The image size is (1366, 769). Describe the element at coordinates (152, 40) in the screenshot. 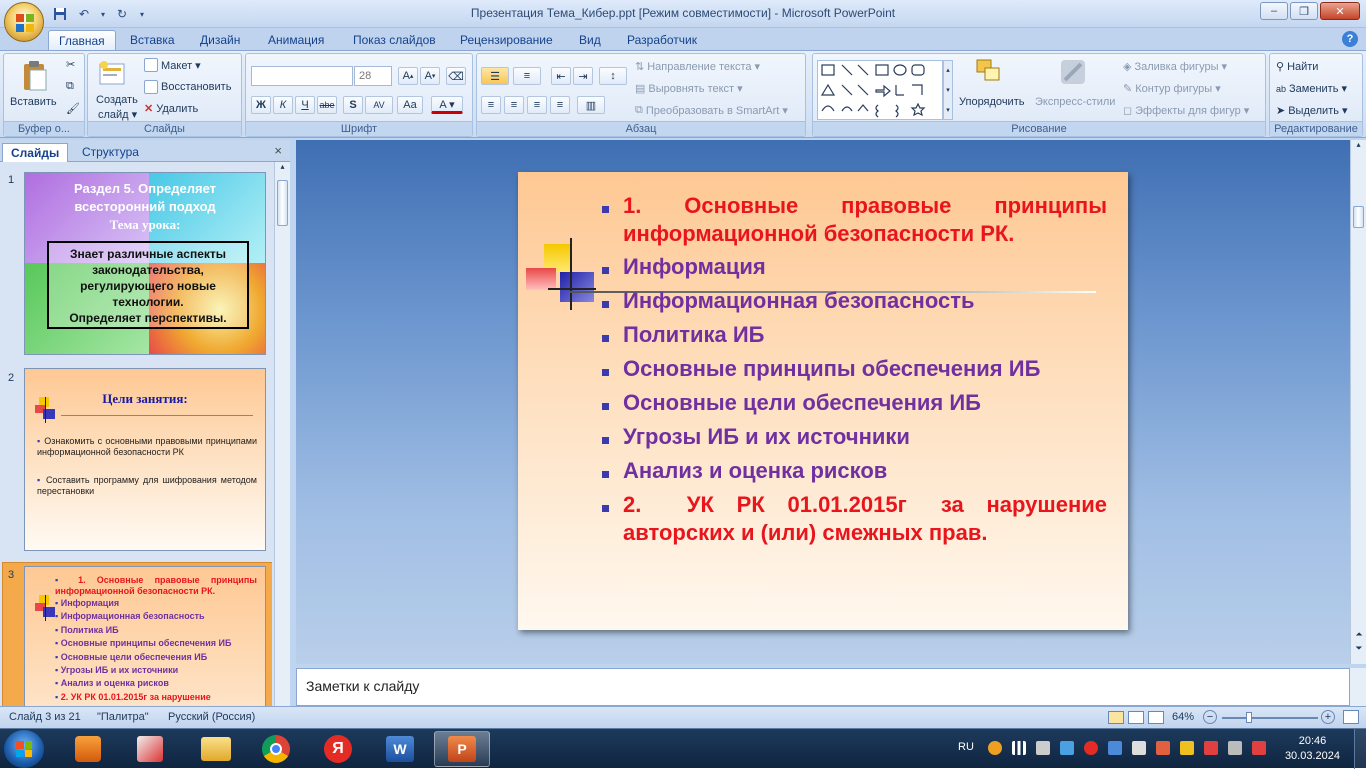

I see `tab-insert: Вставка` at that location.